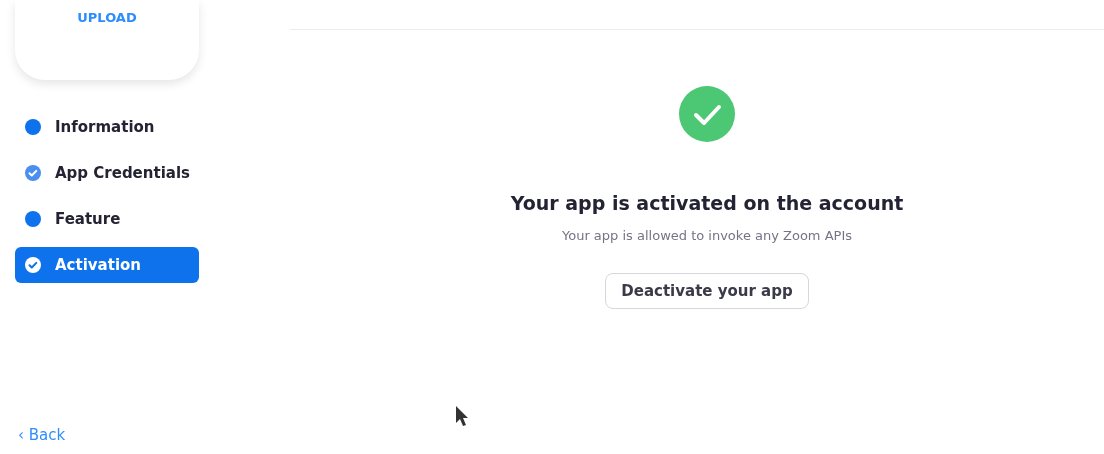 Image resolution: width=1104 pixels, height=454 pixels. I want to click on cursor-icon, so click(462, 416).